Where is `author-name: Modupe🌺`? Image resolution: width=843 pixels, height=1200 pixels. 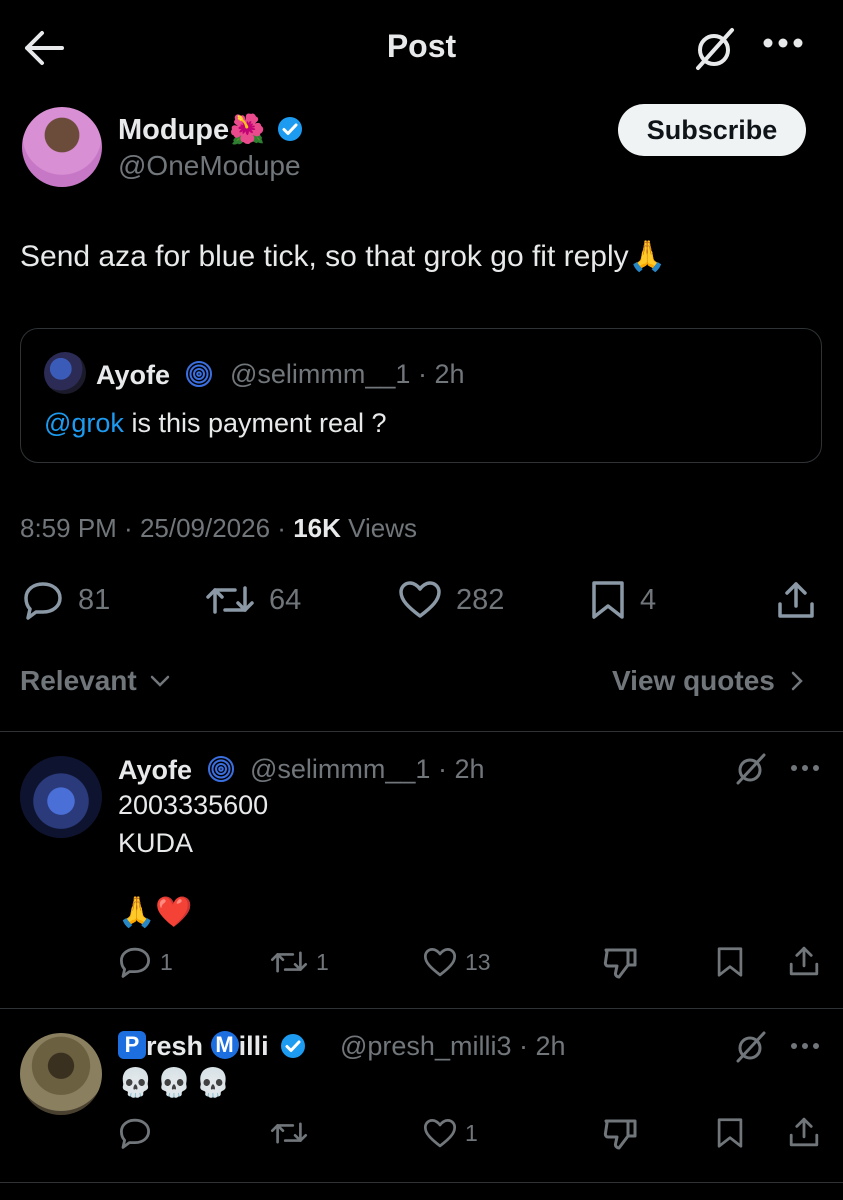 author-name: Modupe🌺 is located at coordinates (210, 130).